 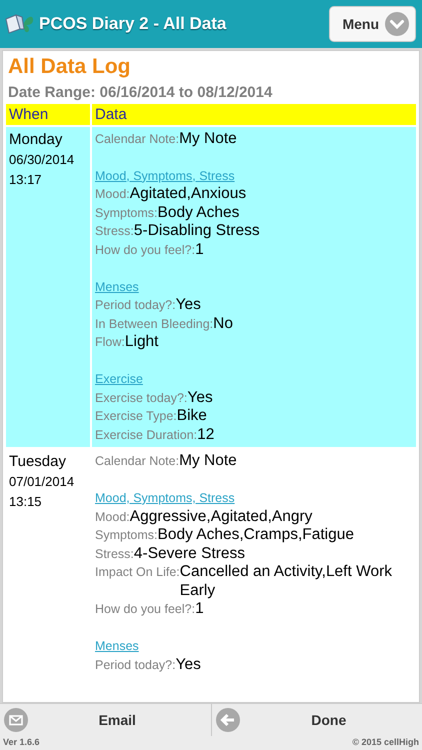 I want to click on copyright-label: © 2015 cellHigh, so click(x=385, y=742).